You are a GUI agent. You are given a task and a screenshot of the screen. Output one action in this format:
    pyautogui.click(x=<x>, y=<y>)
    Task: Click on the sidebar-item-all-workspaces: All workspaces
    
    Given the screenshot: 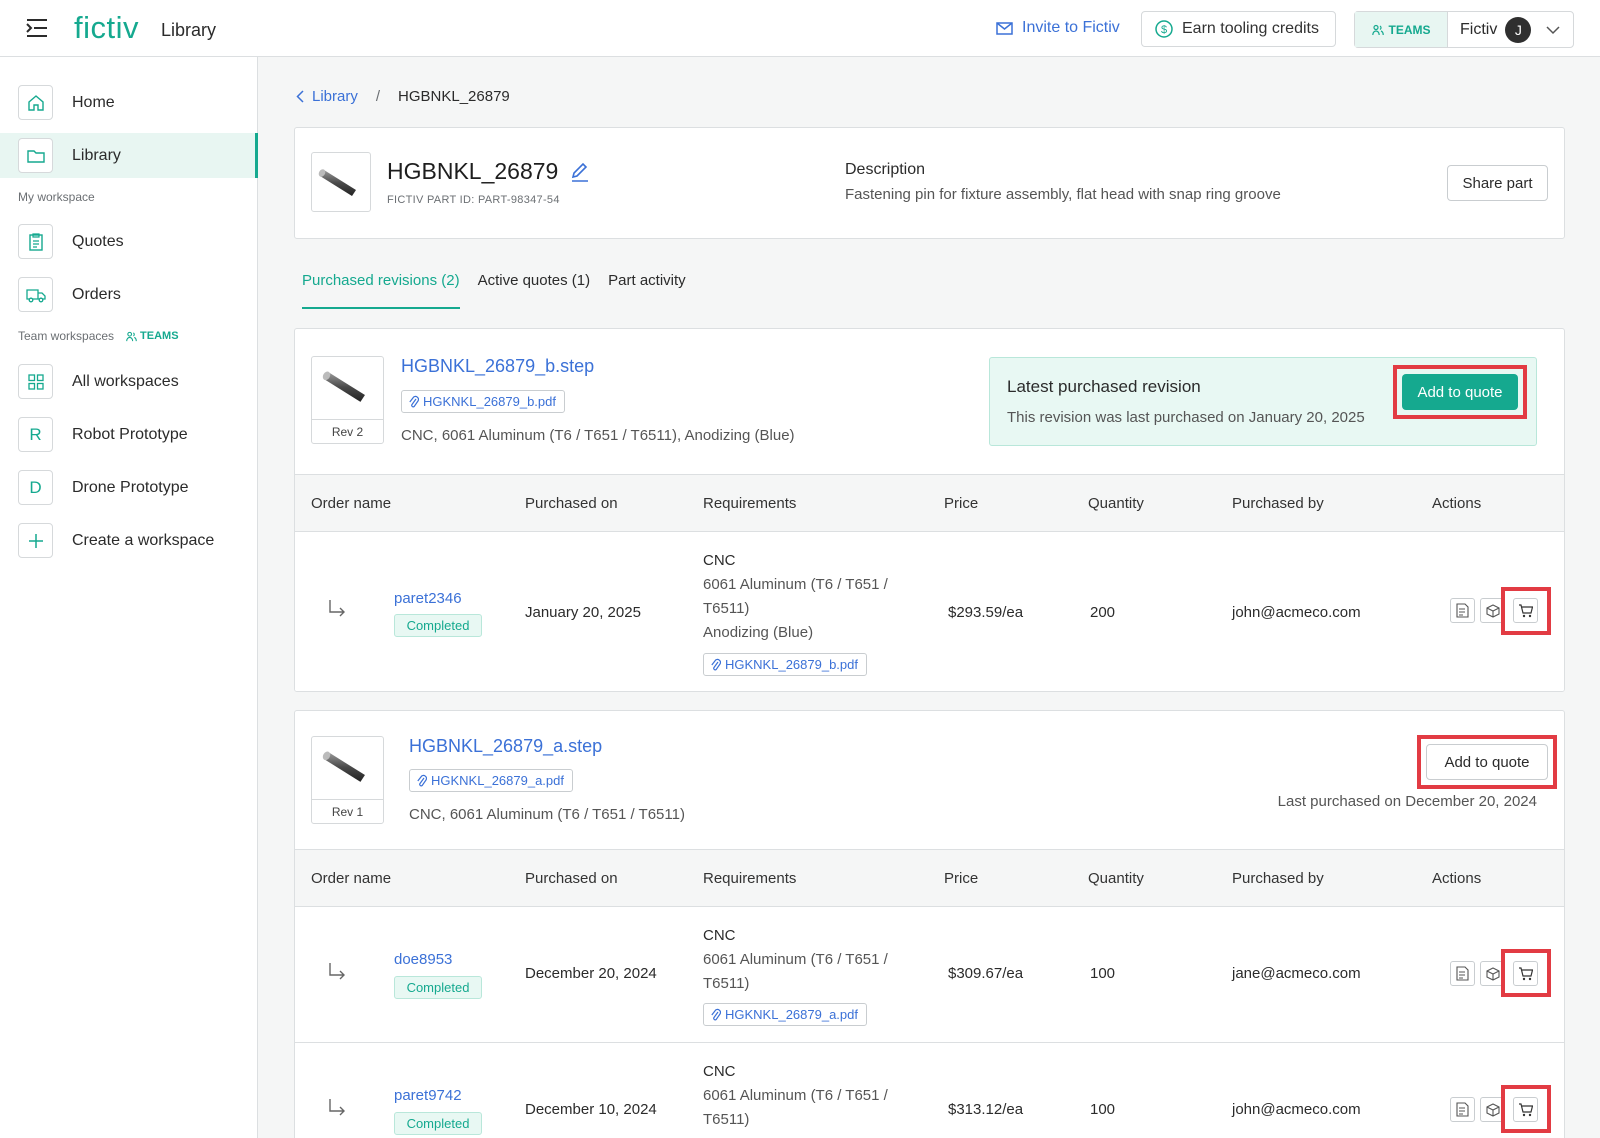 What is the action you would take?
    pyautogui.click(x=129, y=381)
    